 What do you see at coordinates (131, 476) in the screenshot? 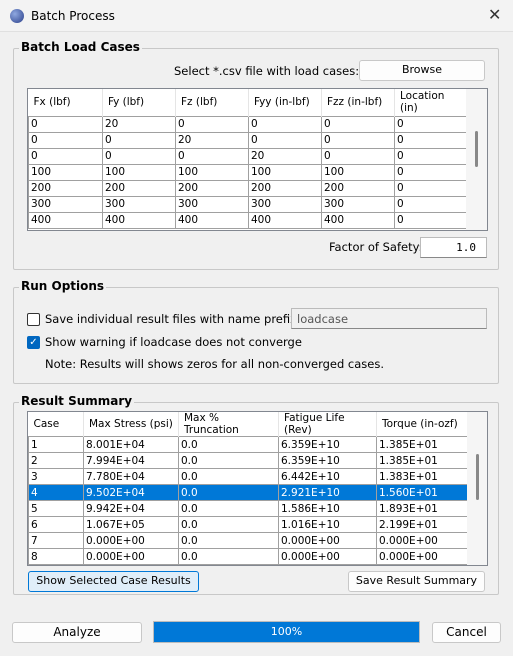
I see `table-cell: 7.780E+04` at bounding box center [131, 476].